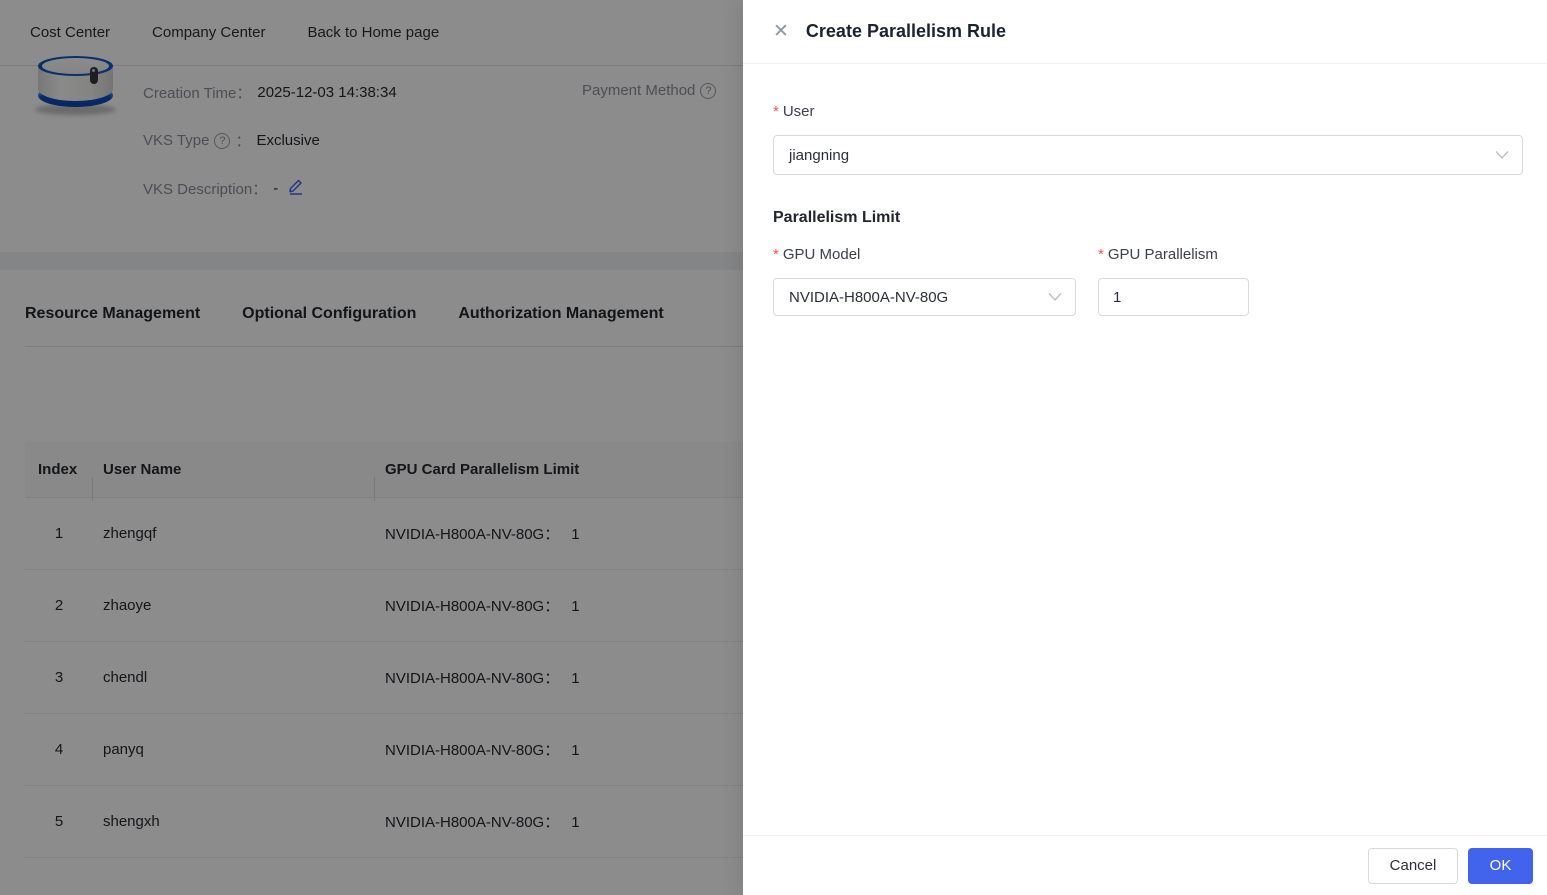 This screenshot has width=1547, height=895. I want to click on gpu-model-select: NVIDIA-H800A-NV-80G, so click(924, 297).